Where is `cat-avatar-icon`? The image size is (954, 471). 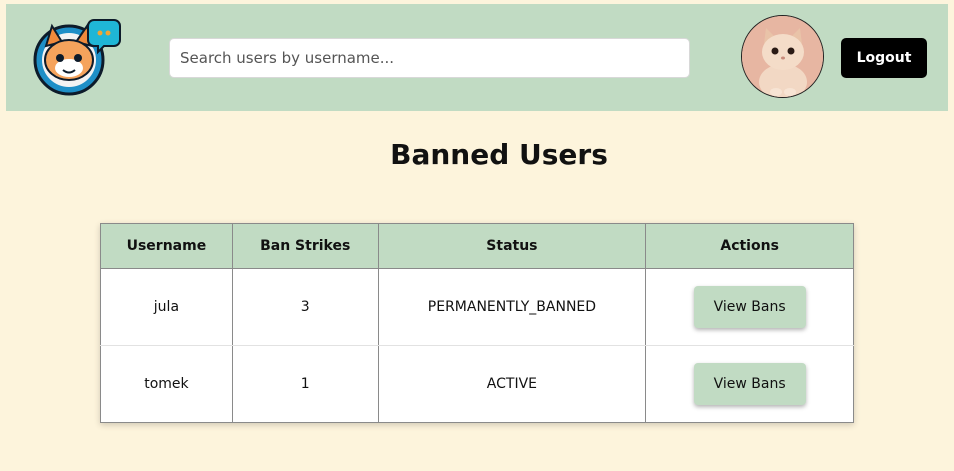 cat-avatar-icon is located at coordinates (782, 56).